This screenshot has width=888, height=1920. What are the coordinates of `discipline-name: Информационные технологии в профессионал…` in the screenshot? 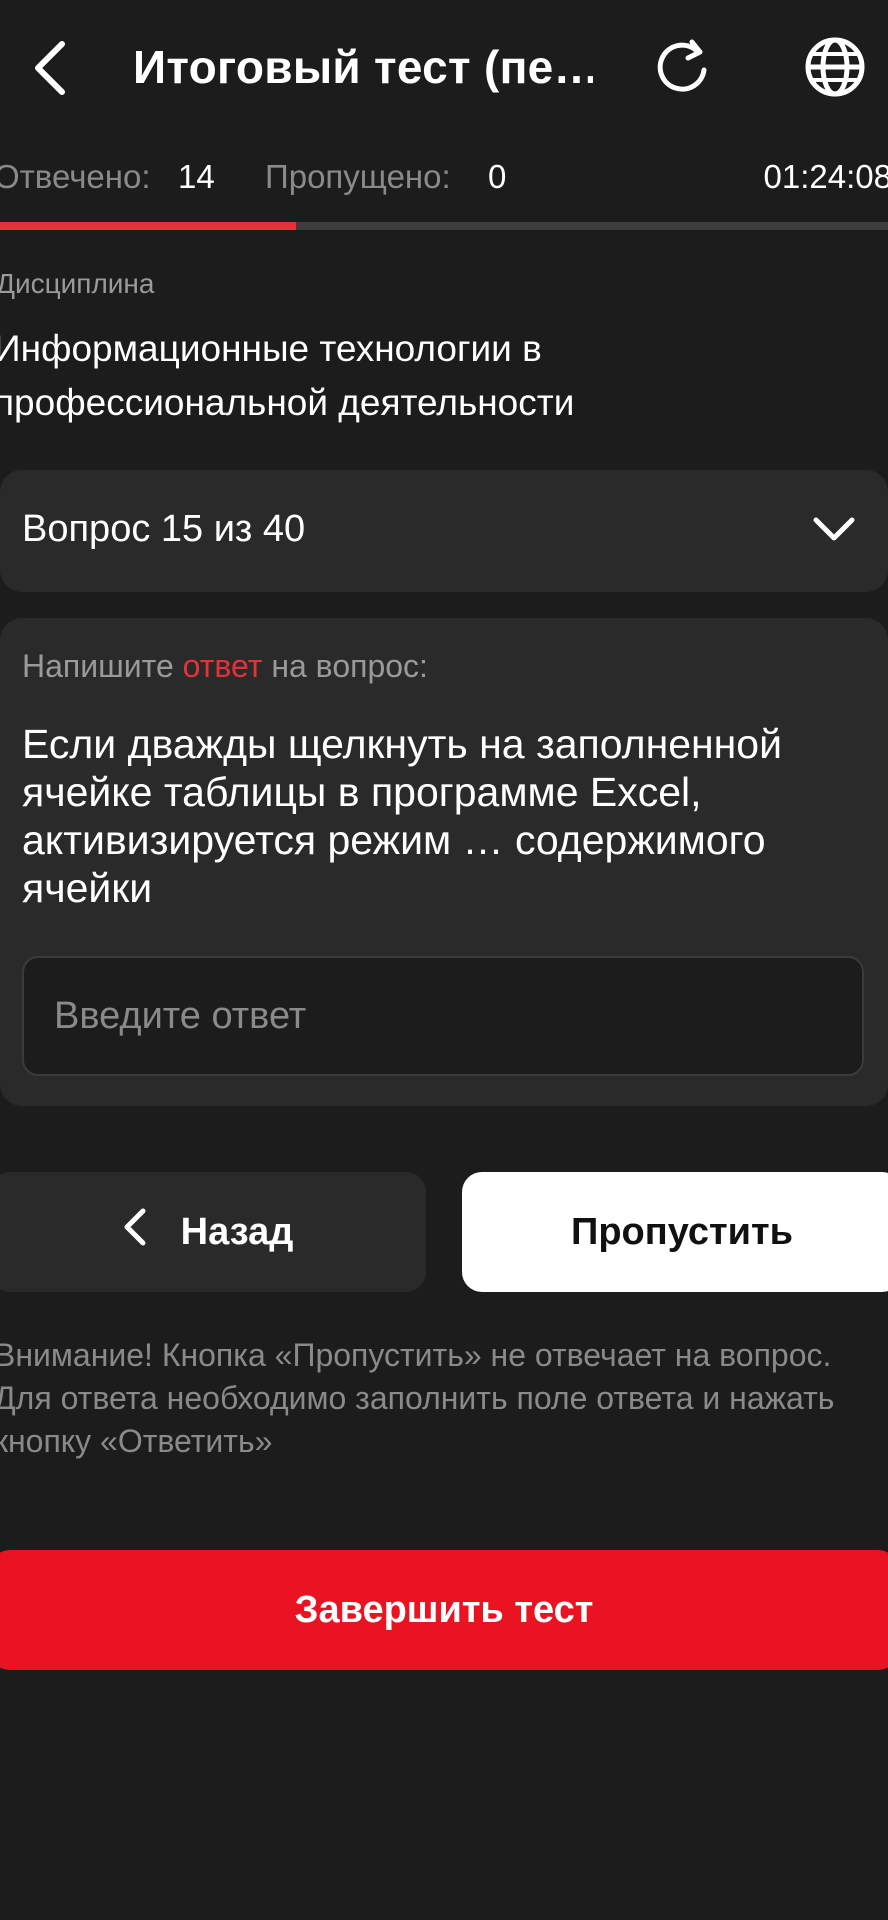 It's located at (287, 375).